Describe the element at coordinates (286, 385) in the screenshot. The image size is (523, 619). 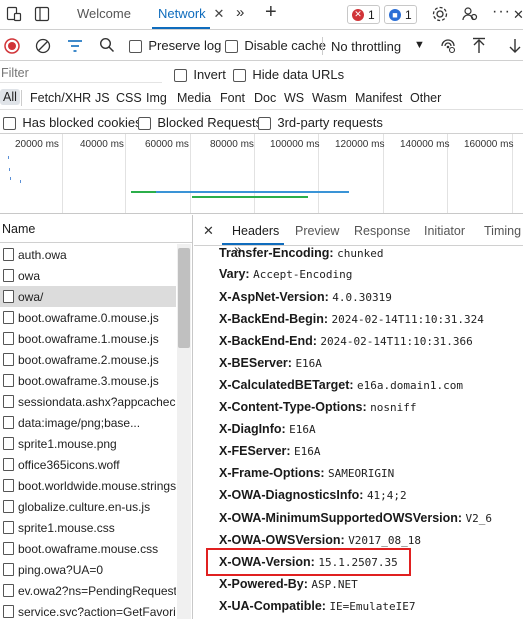
I see `header-key: X-CalculatedBETarget:` at that location.